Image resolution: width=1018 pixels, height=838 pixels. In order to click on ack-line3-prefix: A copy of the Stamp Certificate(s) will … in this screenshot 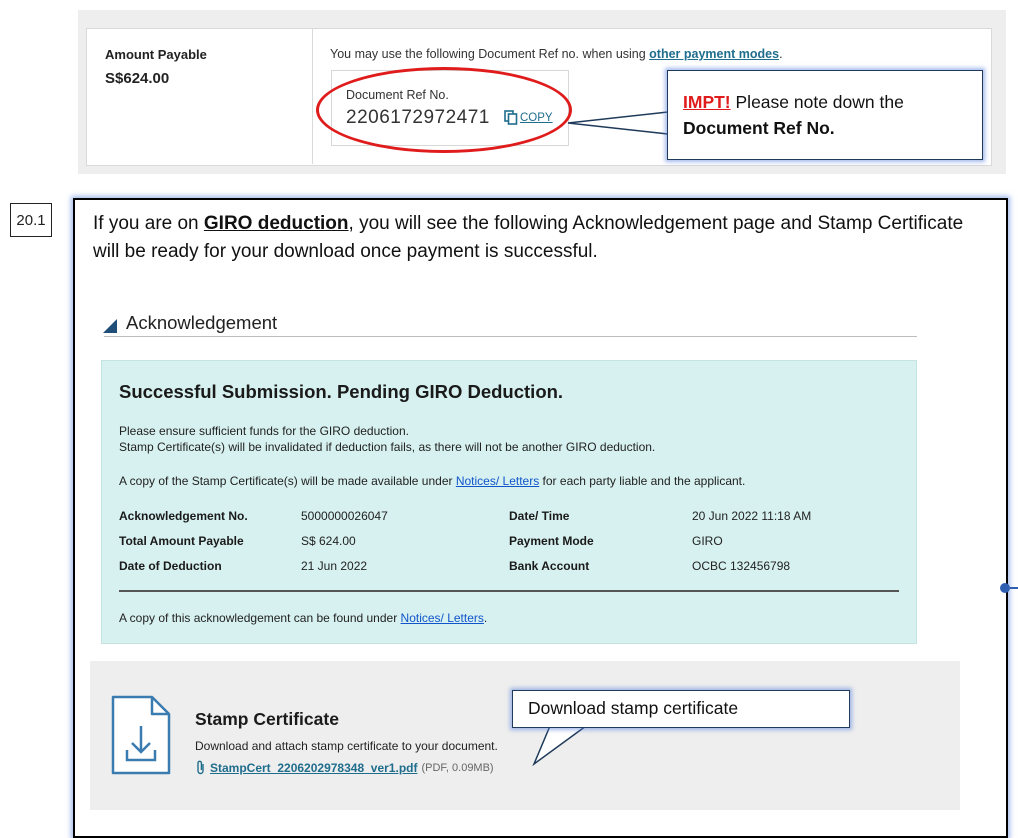, I will do `click(287, 481)`.